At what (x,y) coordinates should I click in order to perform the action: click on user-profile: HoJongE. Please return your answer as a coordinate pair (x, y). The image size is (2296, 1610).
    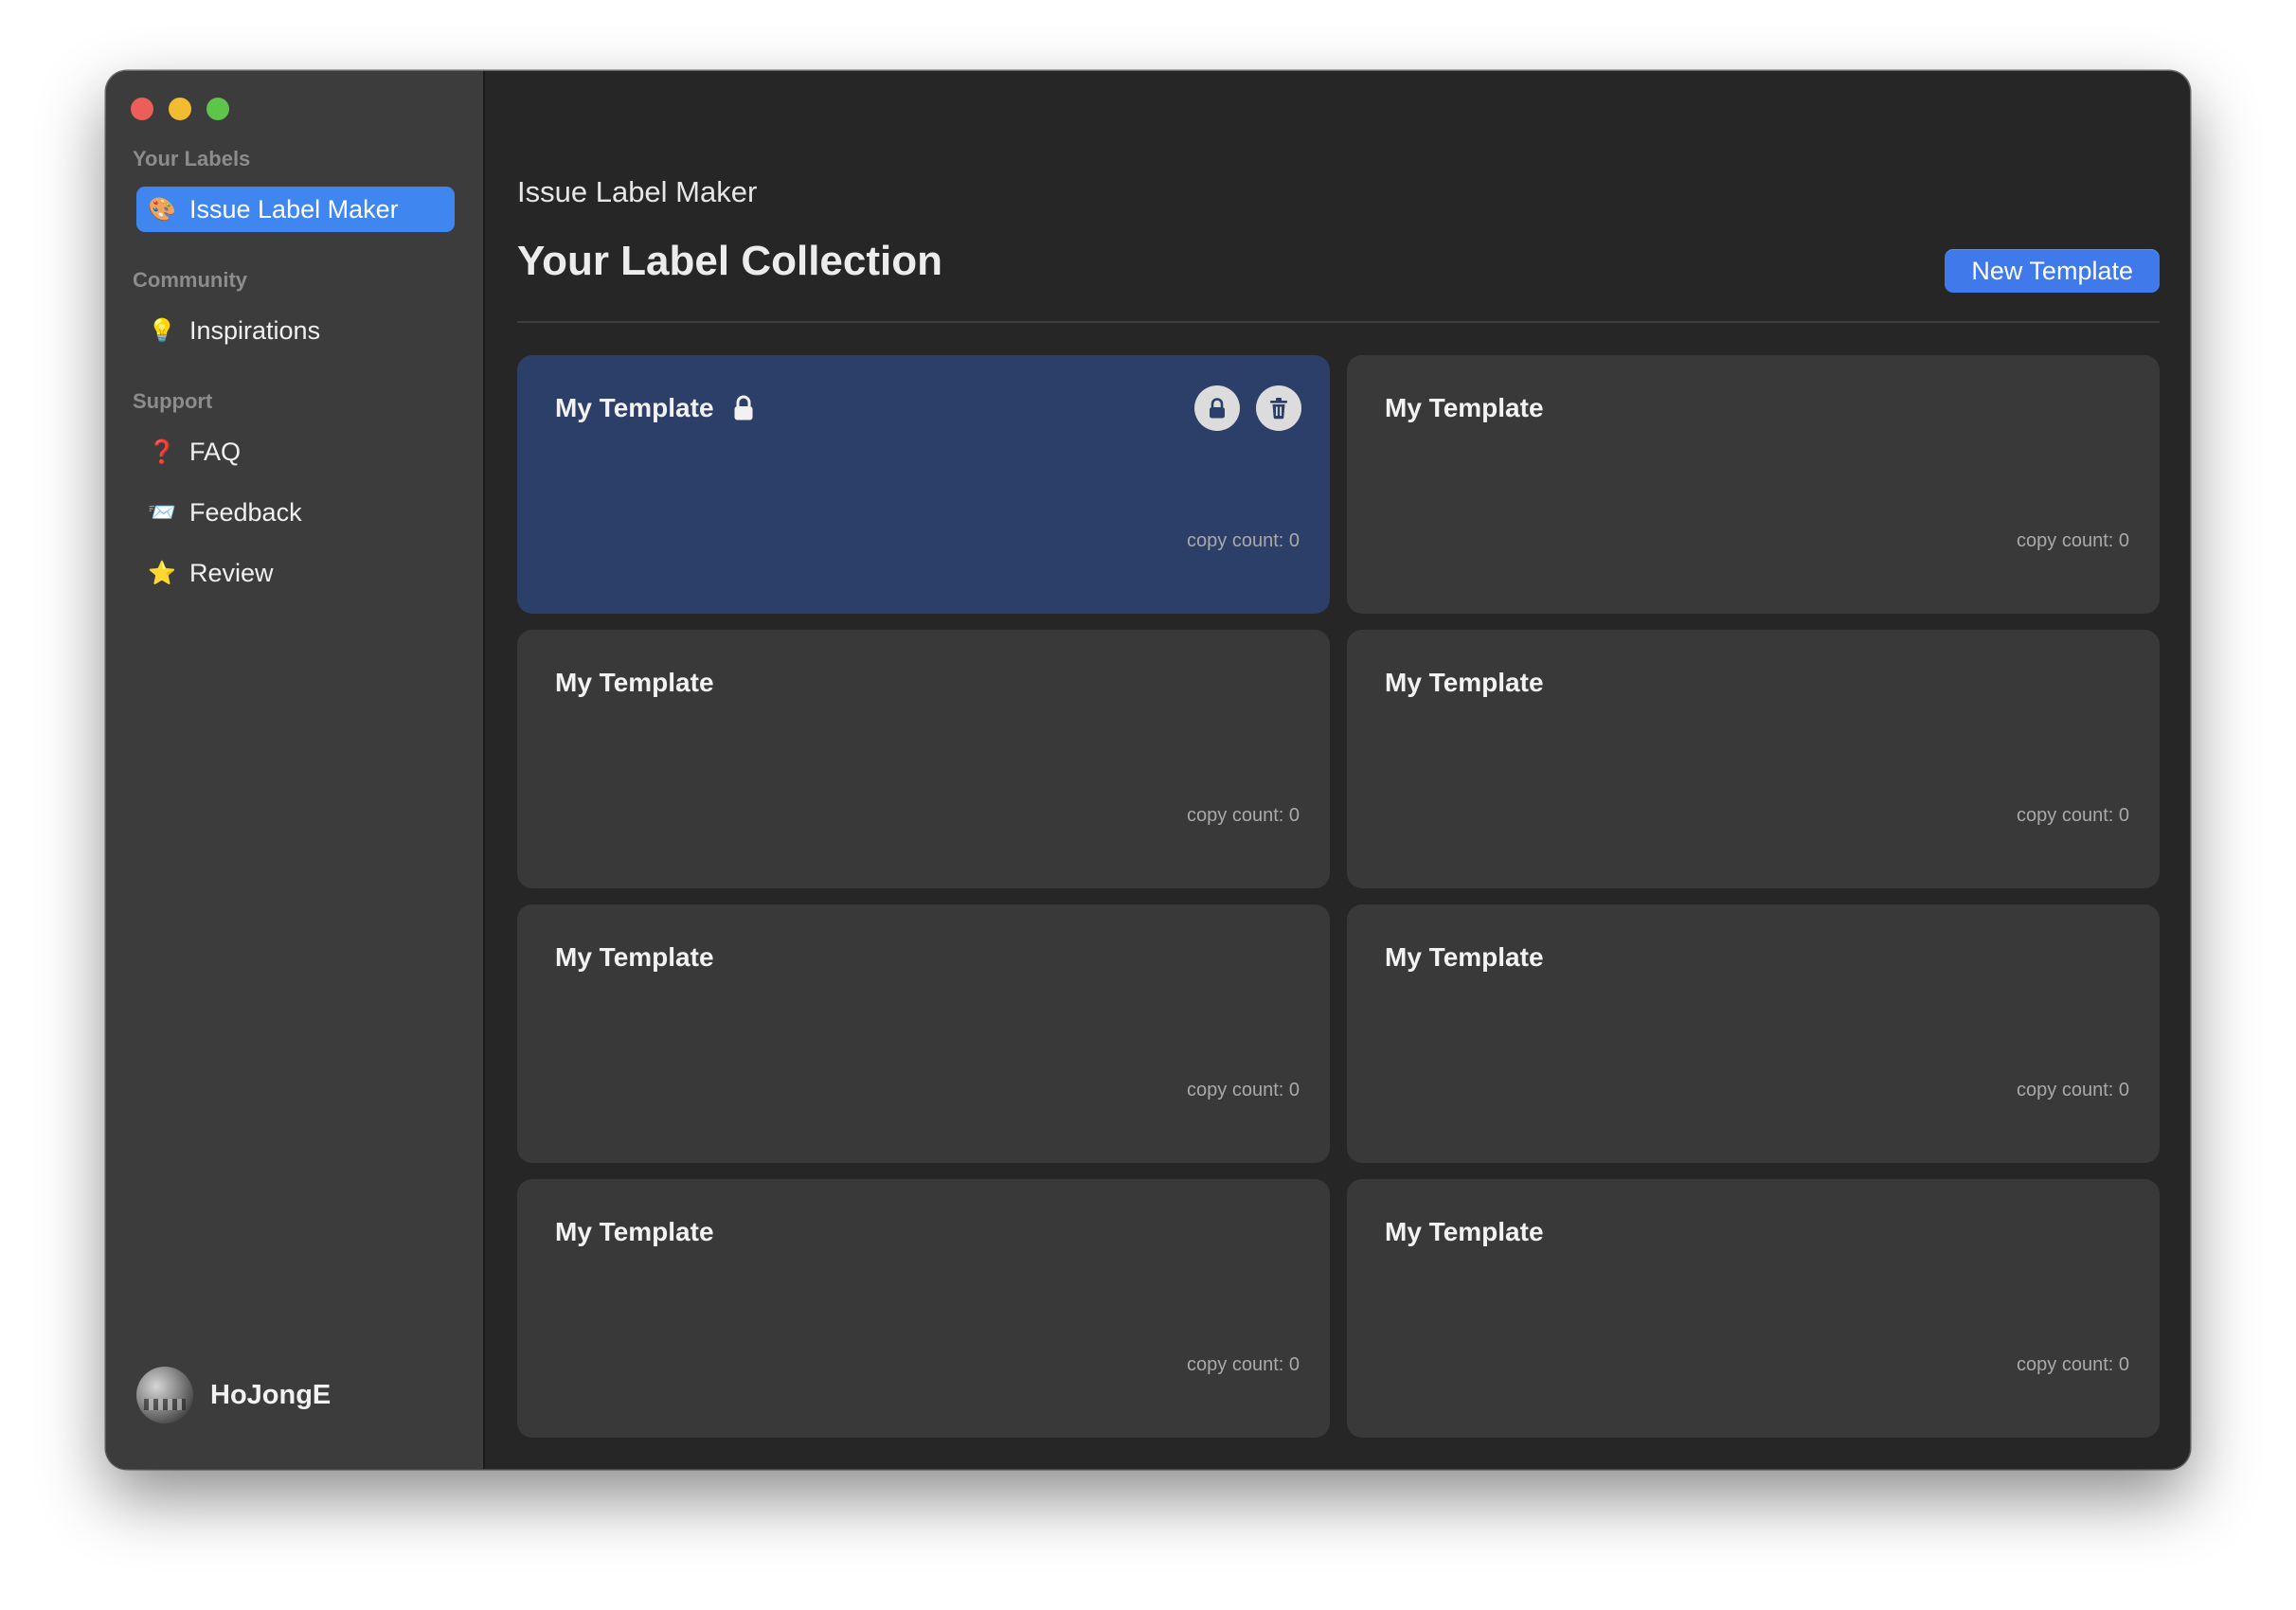
    Looking at the image, I should click on (234, 1395).